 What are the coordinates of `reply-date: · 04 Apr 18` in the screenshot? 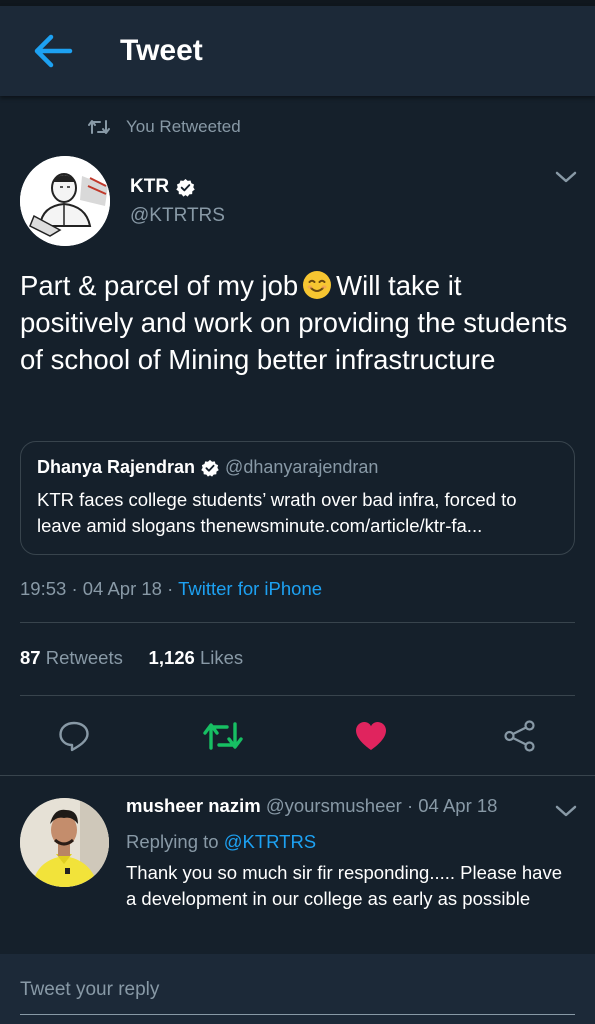 It's located at (452, 805).